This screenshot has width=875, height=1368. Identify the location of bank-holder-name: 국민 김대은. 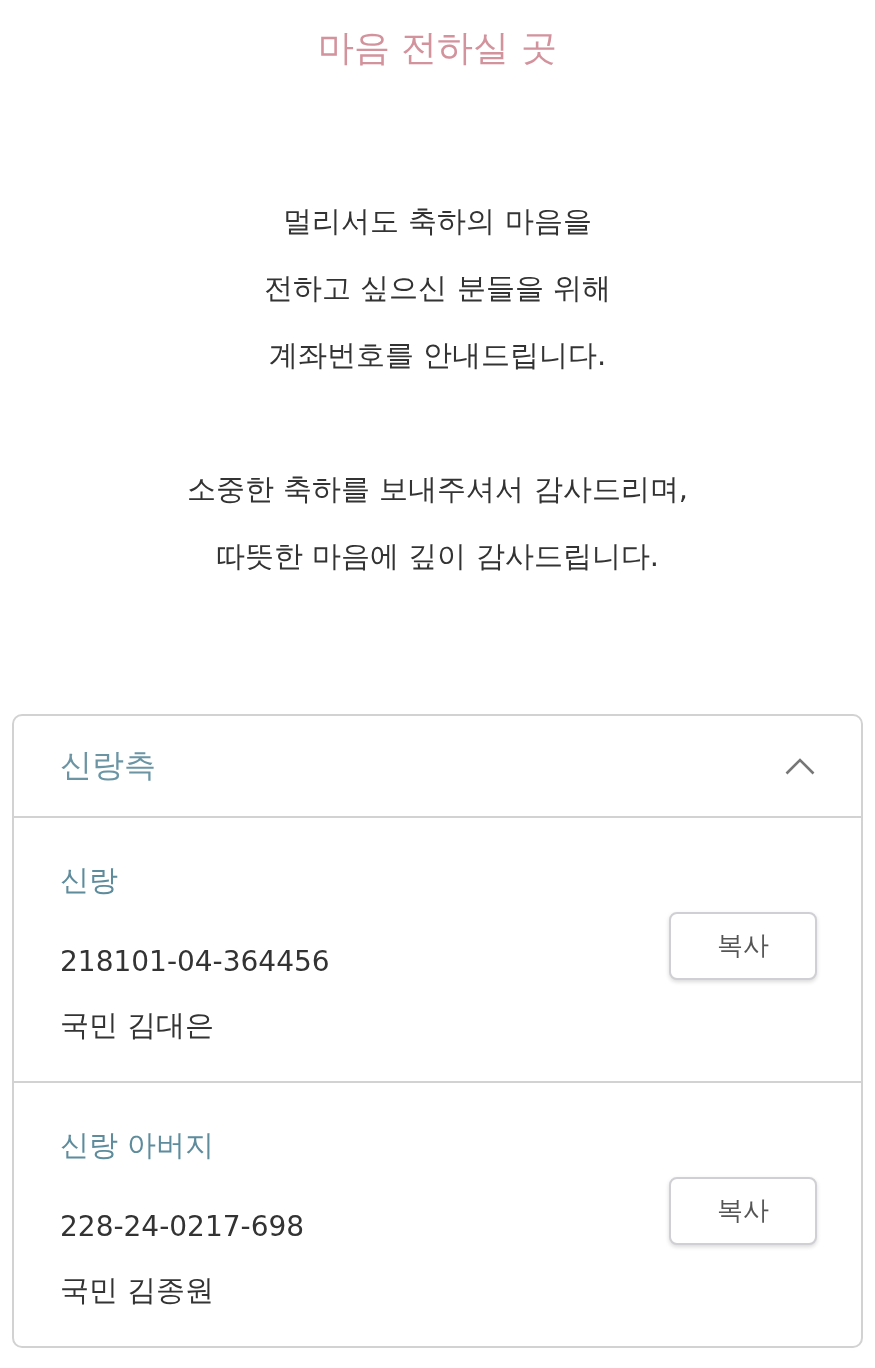
(138, 1025).